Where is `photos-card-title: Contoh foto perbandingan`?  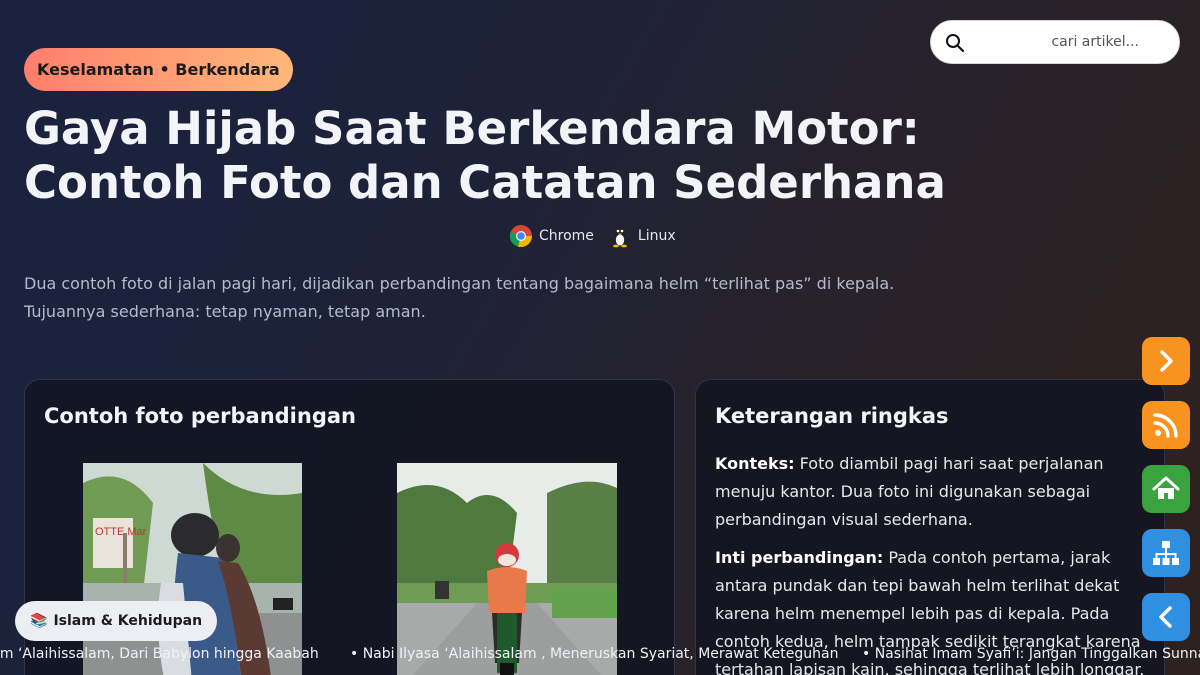 photos-card-title: Contoh foto perbandingan is located at coordinates (200, 416).